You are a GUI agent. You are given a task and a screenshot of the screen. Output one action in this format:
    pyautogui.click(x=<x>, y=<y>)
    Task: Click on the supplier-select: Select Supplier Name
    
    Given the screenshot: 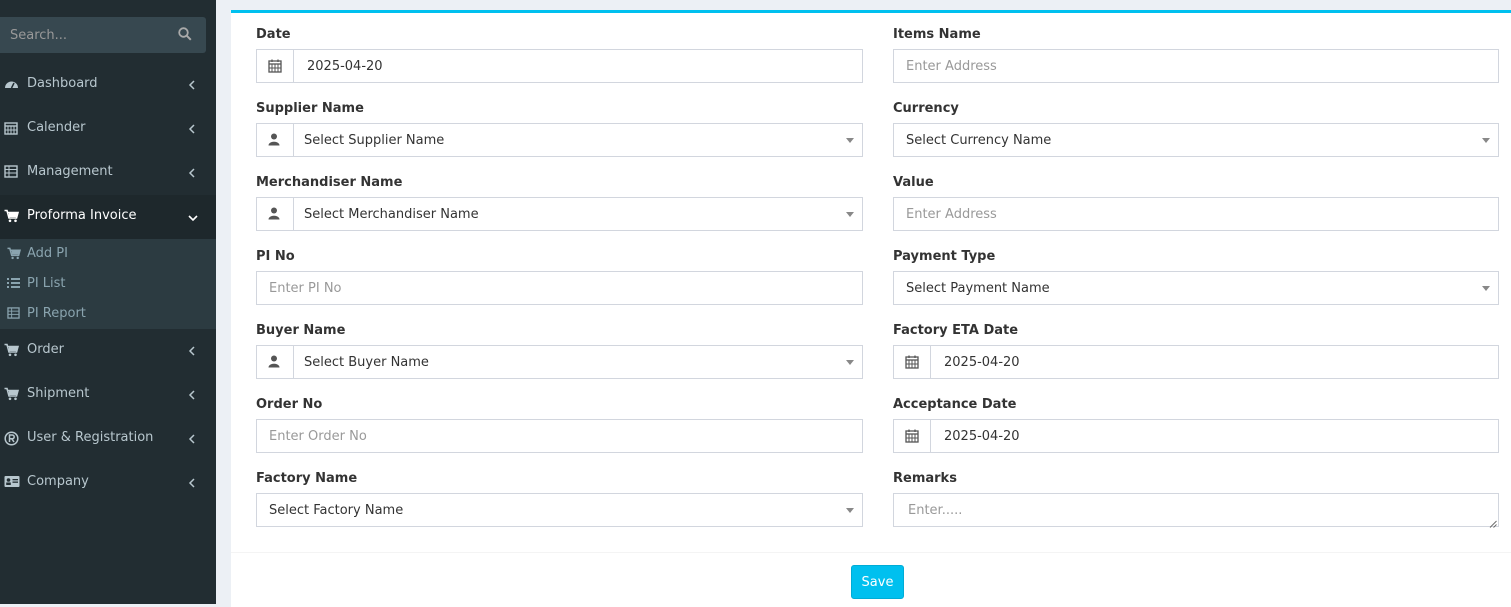 What is the action you would take?
    pyautogui.click(x=559, y=140)
    